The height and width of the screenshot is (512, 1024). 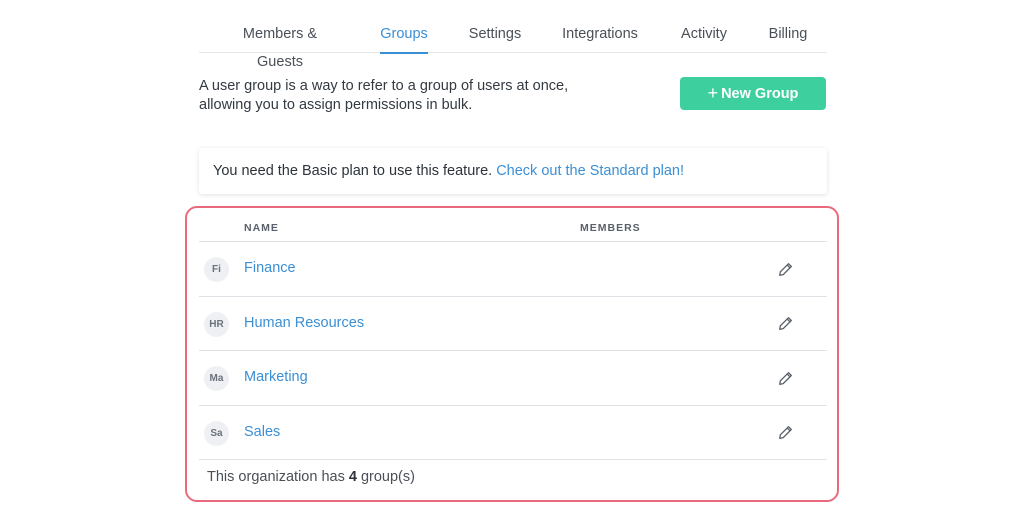 What do you see at coordinates (495, 36) in the screenshot?
I see `tab-settings: Settings` at bounding box center [495, 36].